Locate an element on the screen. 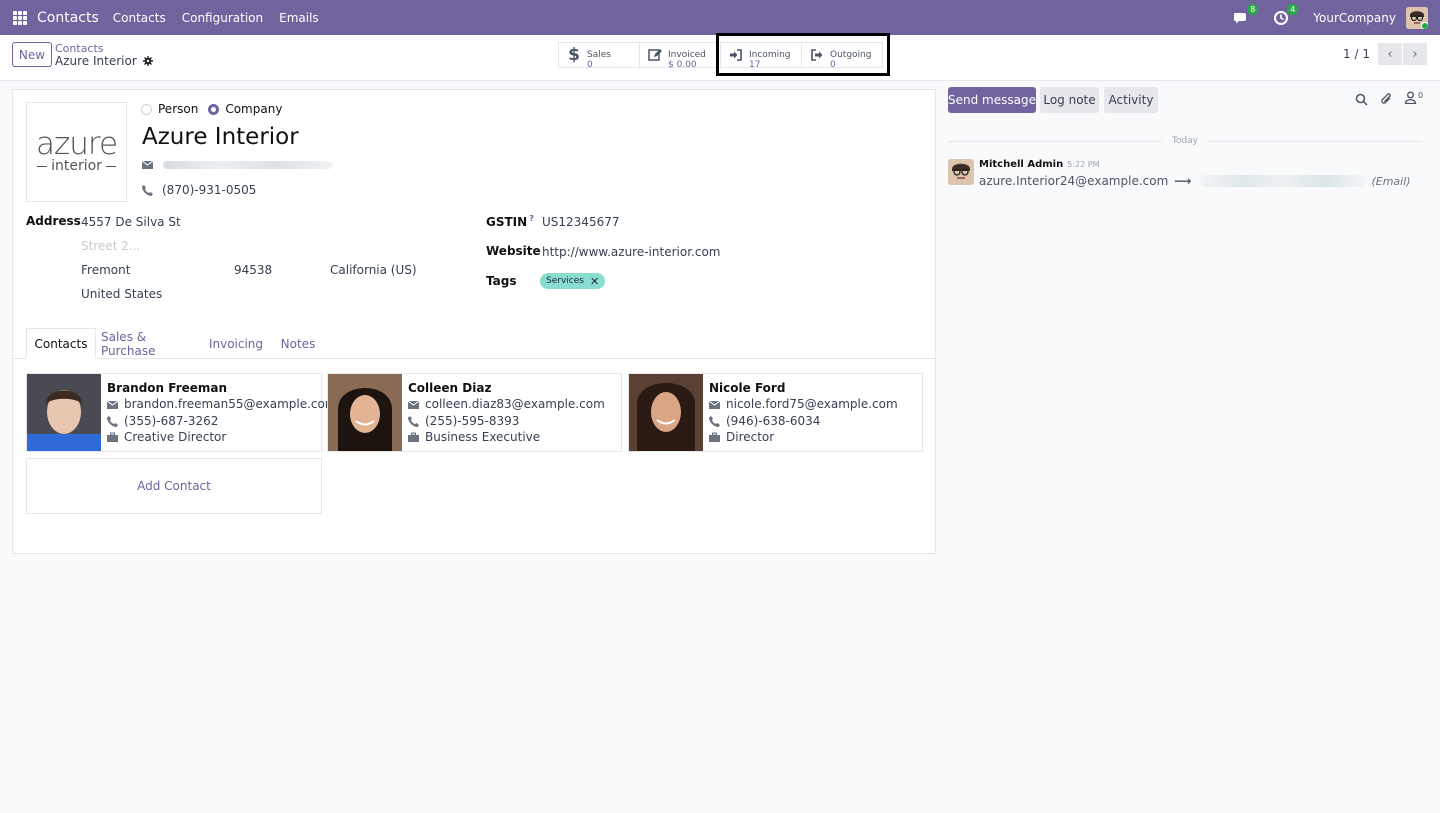 Image resolution: width=1440 pixels, height=813 pixels. remove-tag-icon: ✕ is located at coordinates (594, 281).